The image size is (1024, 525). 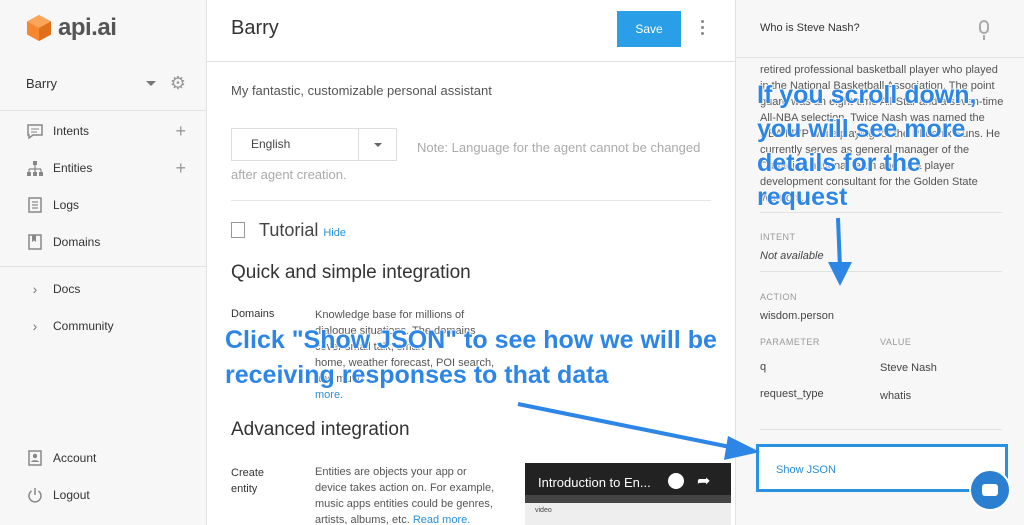 I want to click on section-divider, so click(x=471, y=200).